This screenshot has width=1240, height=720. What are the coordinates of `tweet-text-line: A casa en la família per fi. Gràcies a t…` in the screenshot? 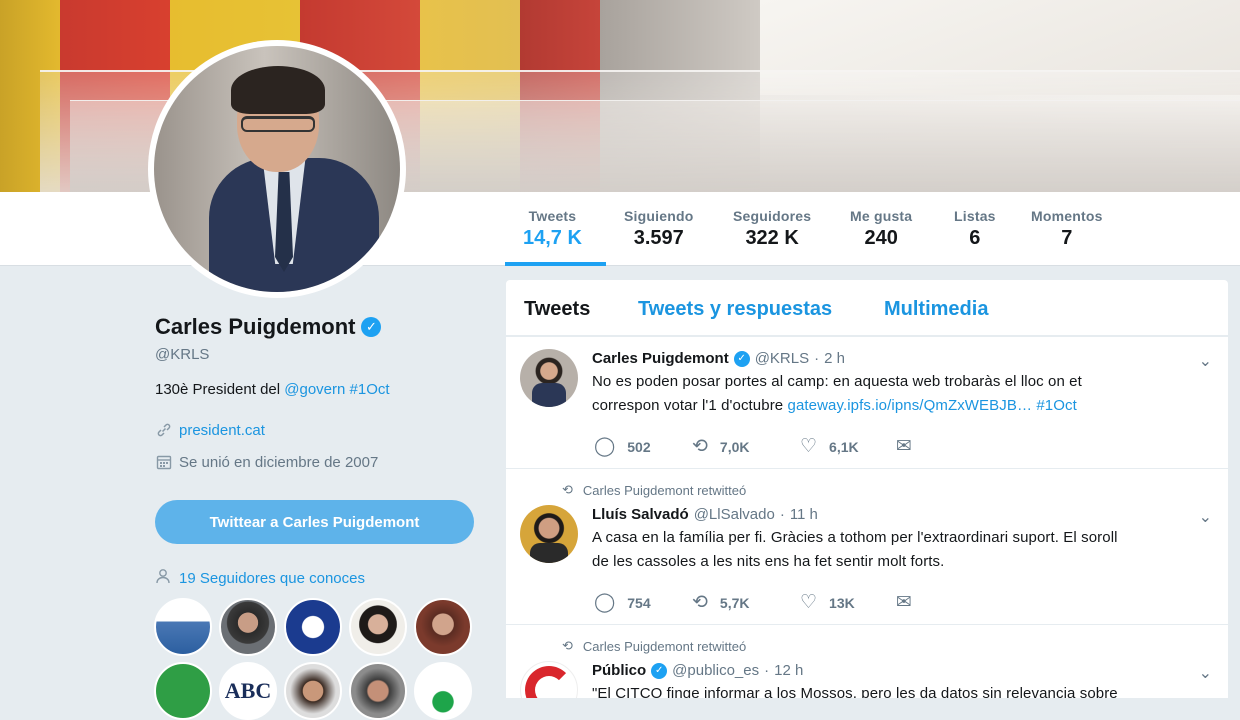 It's located at (855, 537).